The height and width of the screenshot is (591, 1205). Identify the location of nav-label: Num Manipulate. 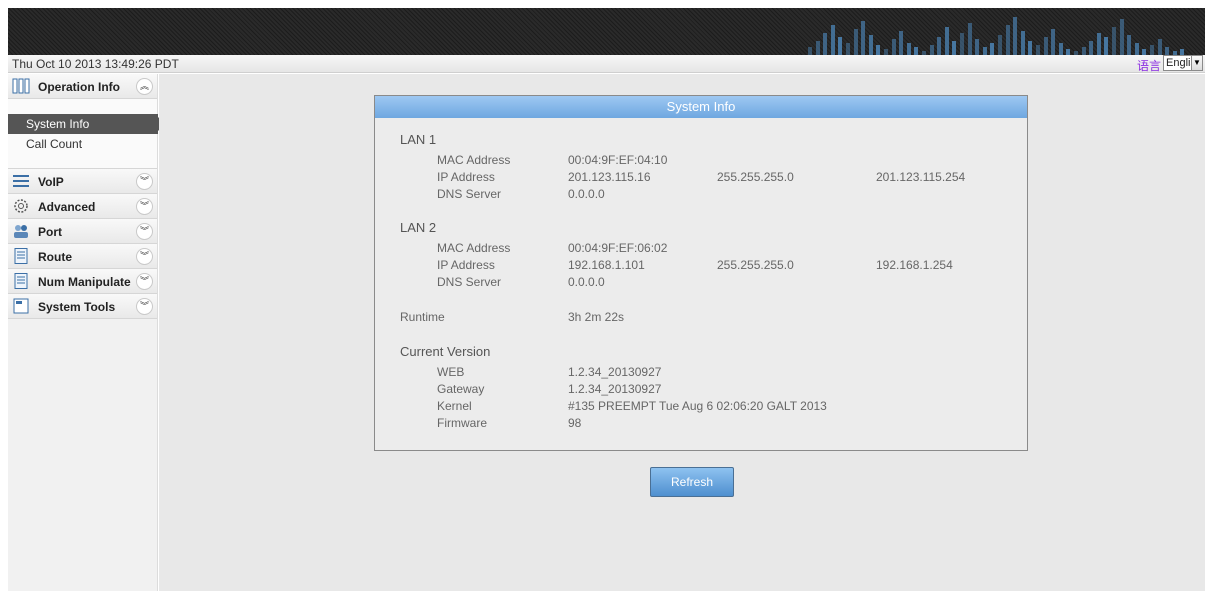
(84, 282).